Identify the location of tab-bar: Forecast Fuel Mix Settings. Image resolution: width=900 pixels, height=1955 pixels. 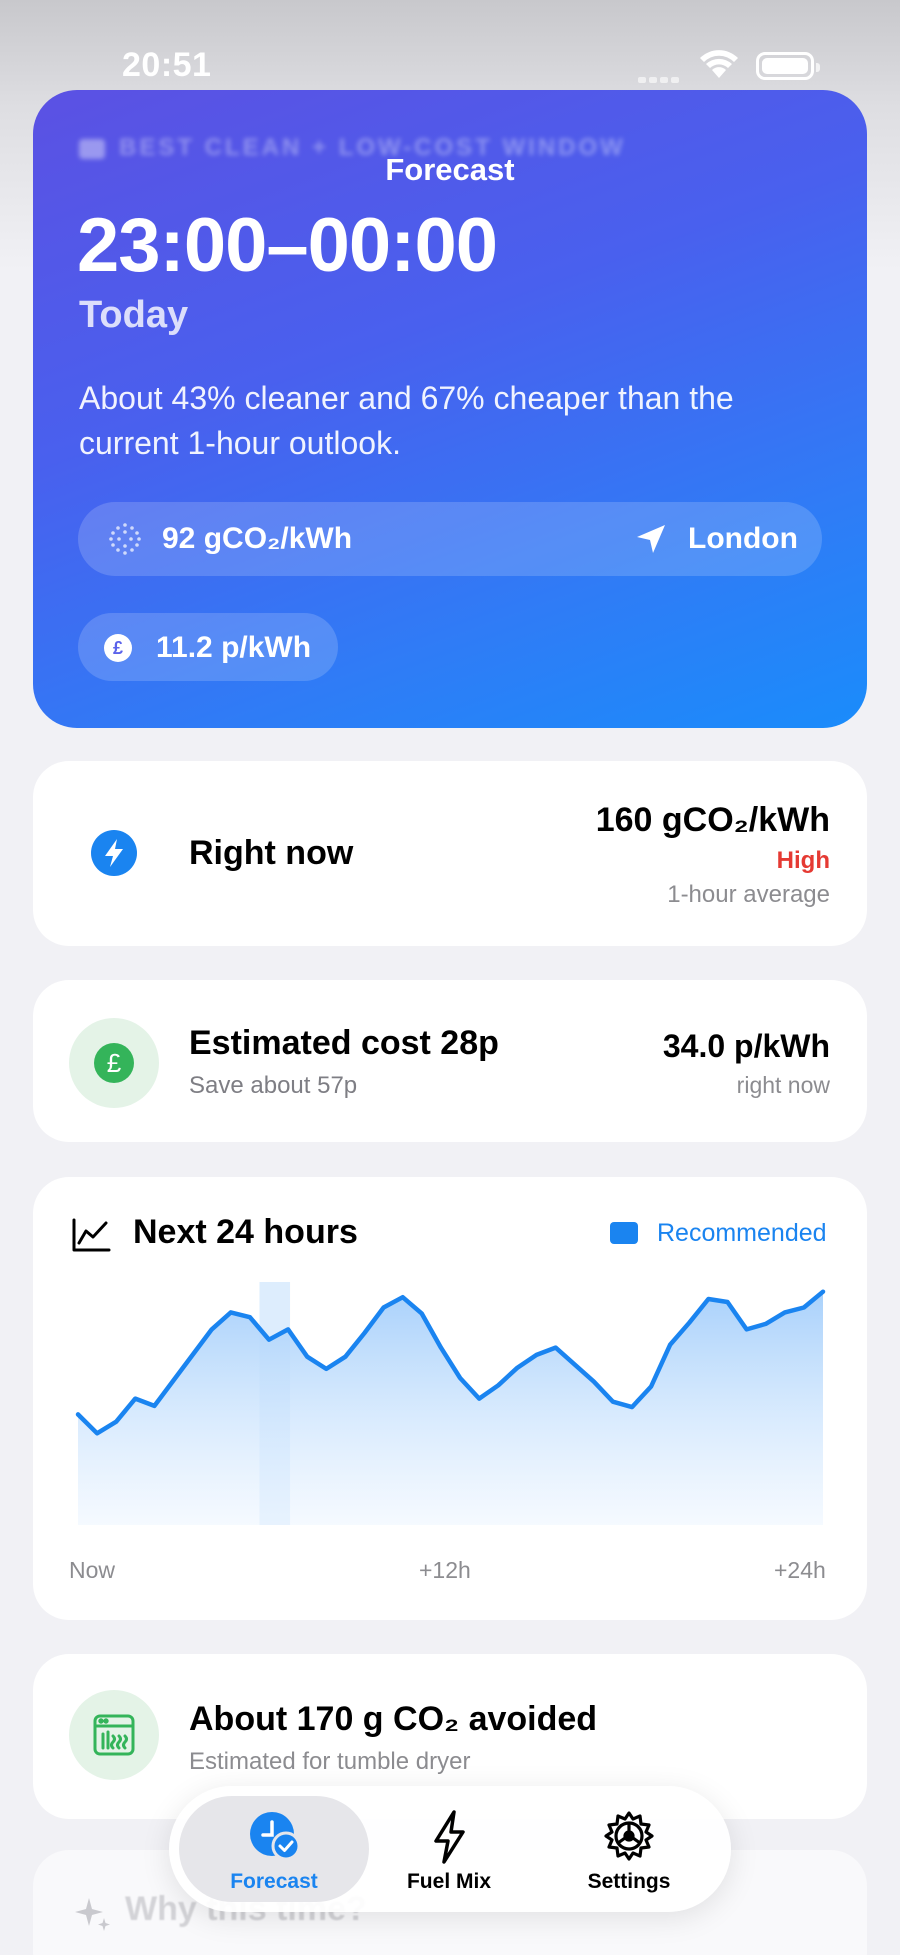
(450, 1849).